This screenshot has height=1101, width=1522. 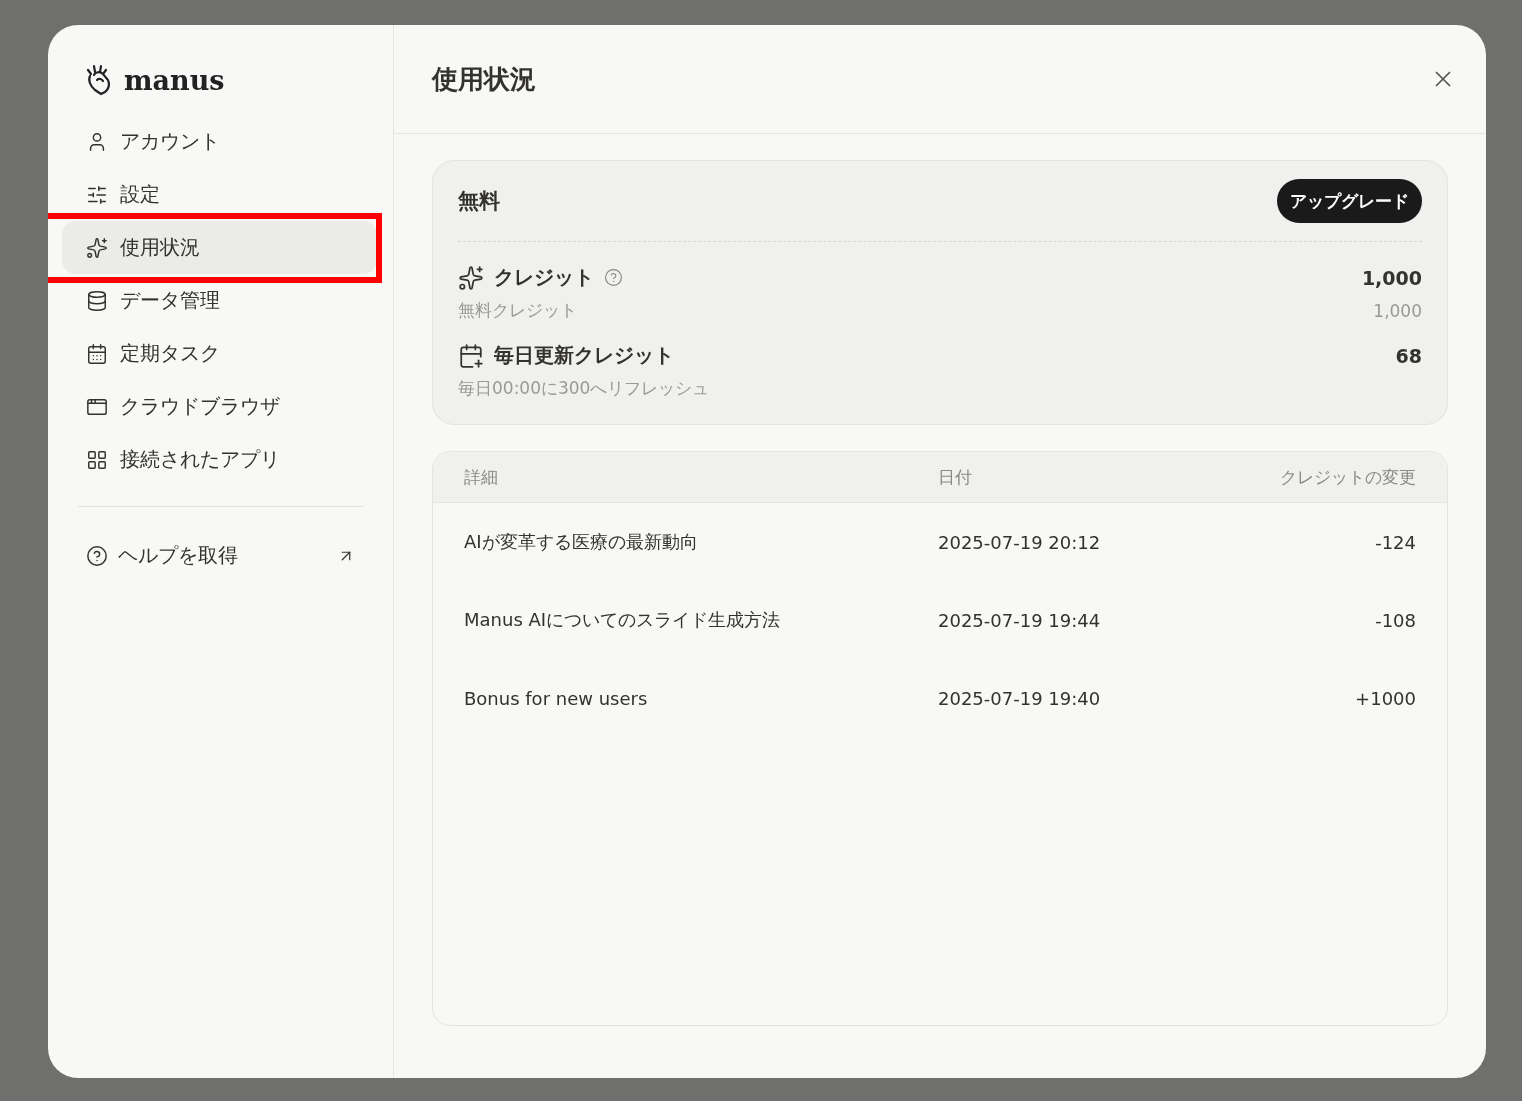 I want to click on column-header: 詳細, so click(x=481, y=477).